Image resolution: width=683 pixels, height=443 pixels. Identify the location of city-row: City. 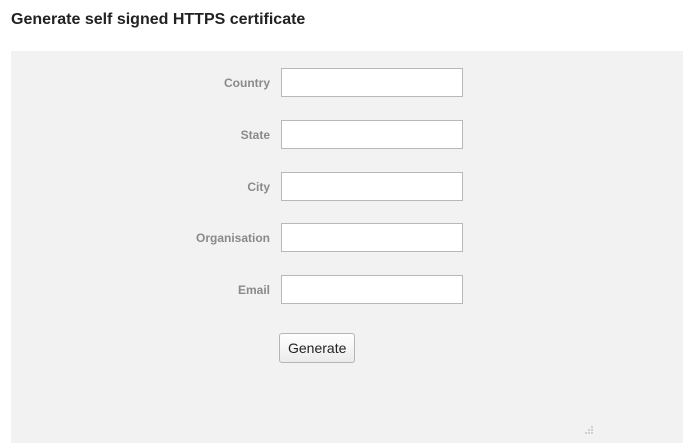
(347, 187).